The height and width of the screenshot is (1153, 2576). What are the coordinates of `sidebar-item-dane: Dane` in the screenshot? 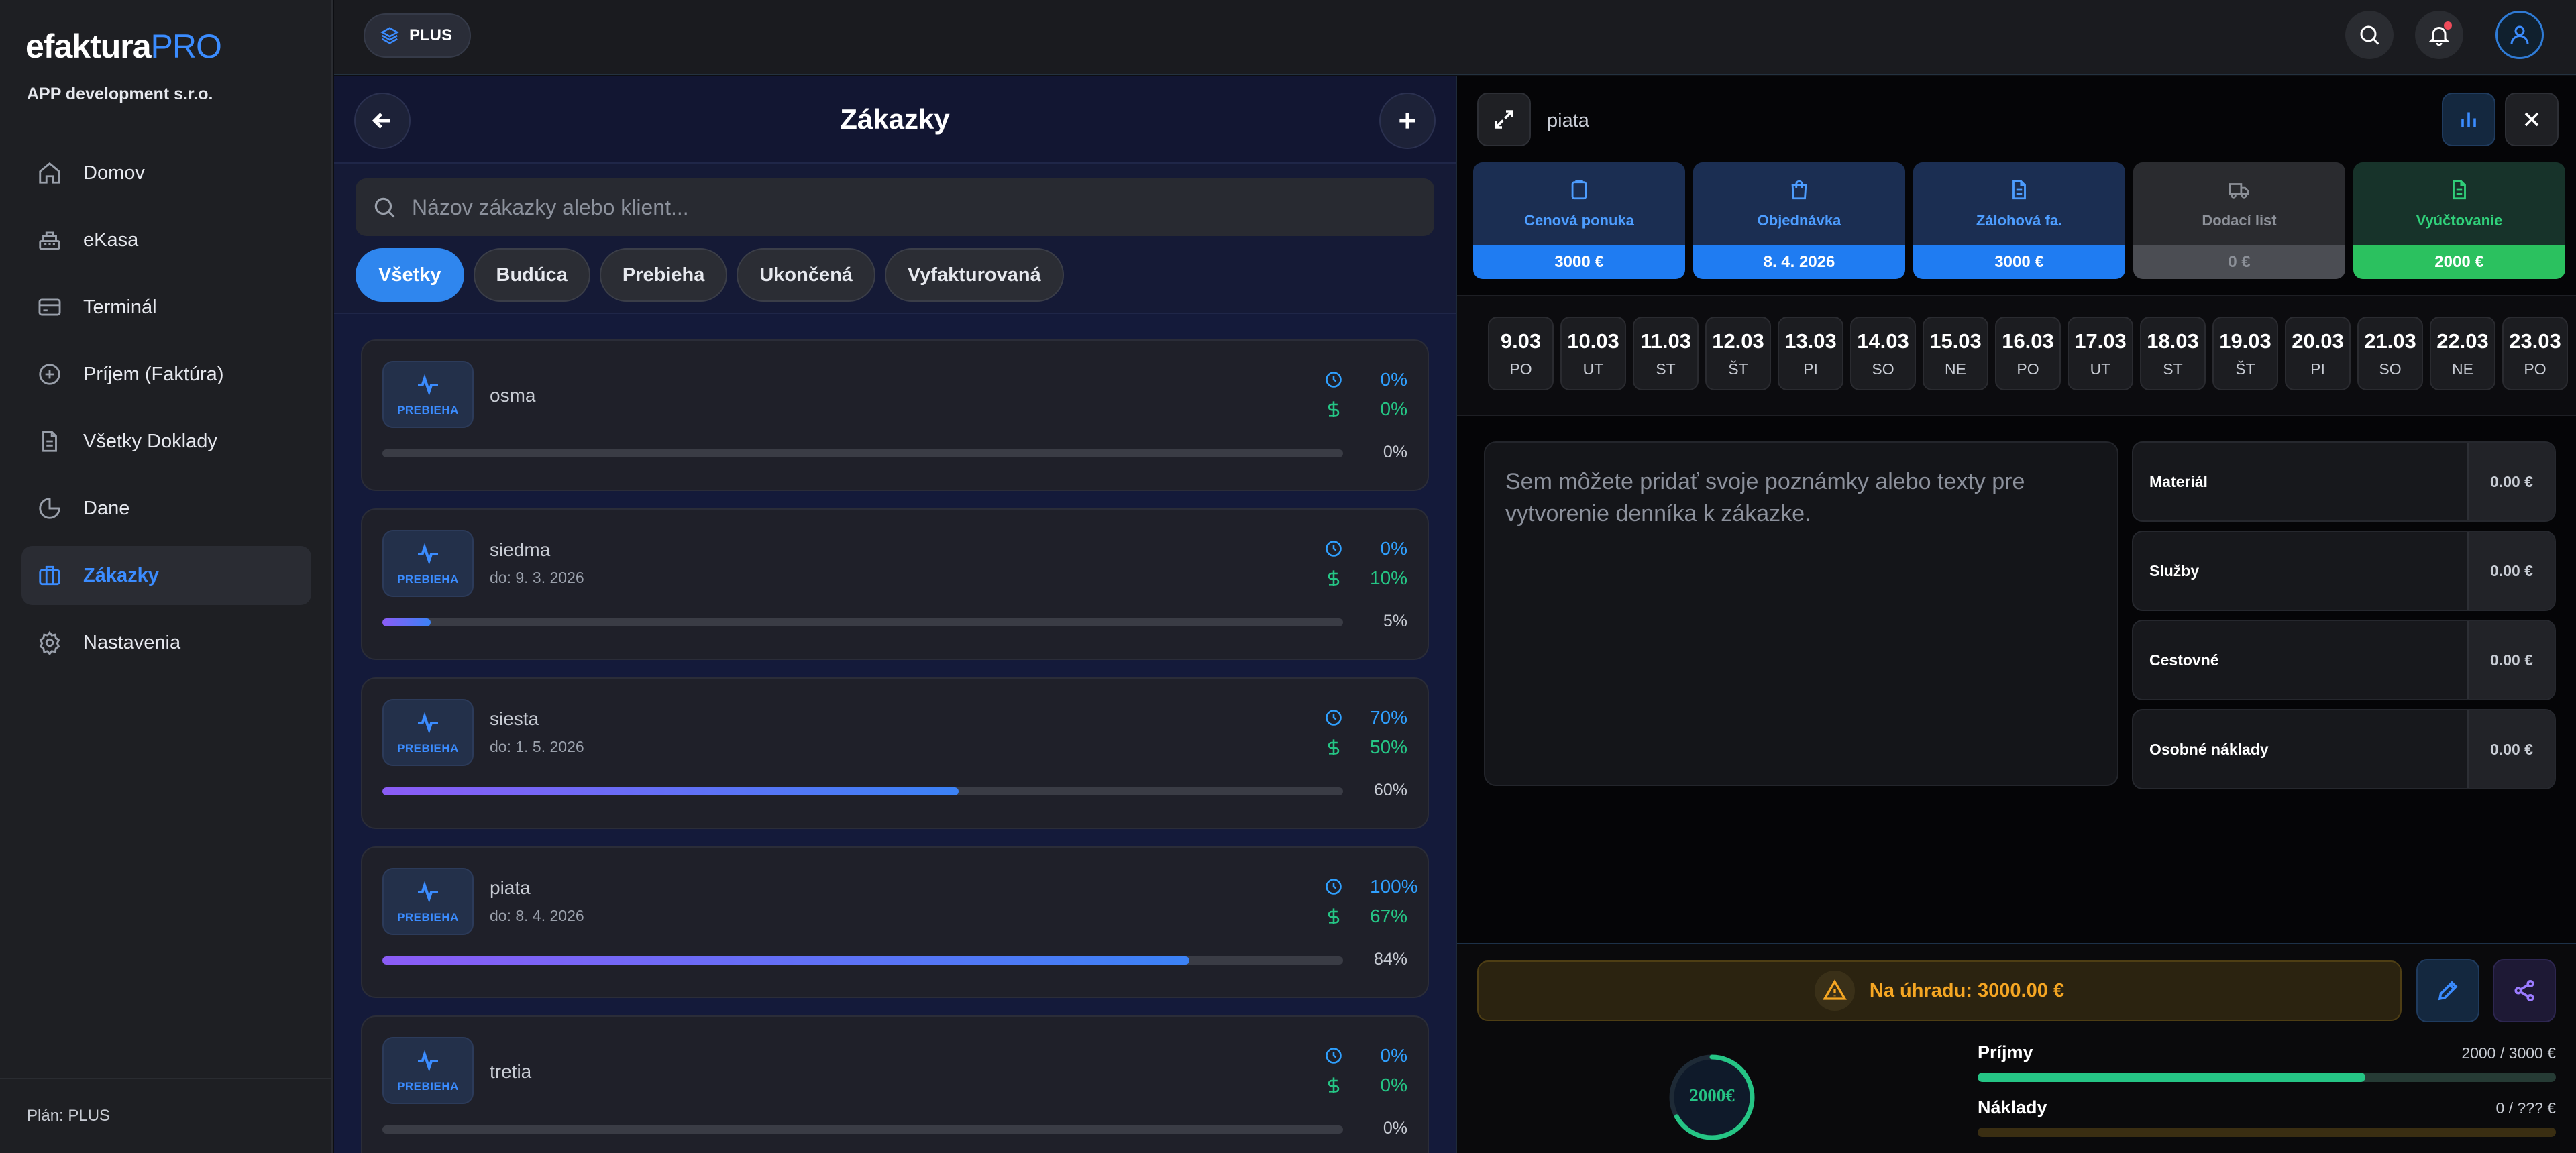 It's located at (166, 508).